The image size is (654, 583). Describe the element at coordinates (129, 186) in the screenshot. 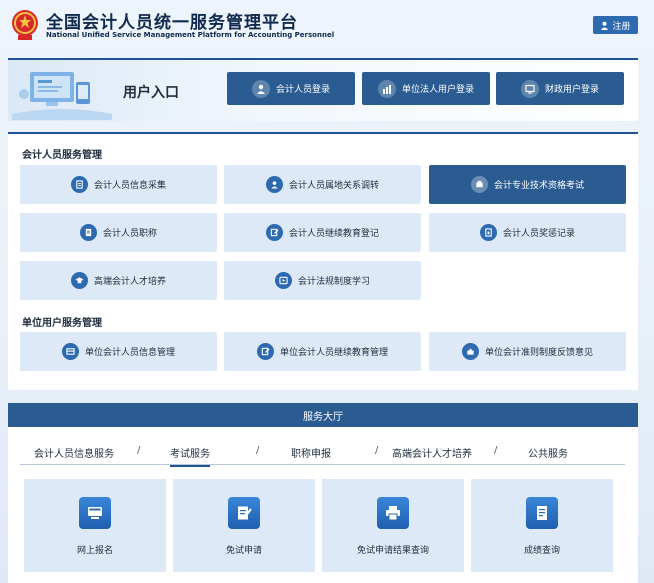

I see `tile-label: 会计人员信息采集` at that location.